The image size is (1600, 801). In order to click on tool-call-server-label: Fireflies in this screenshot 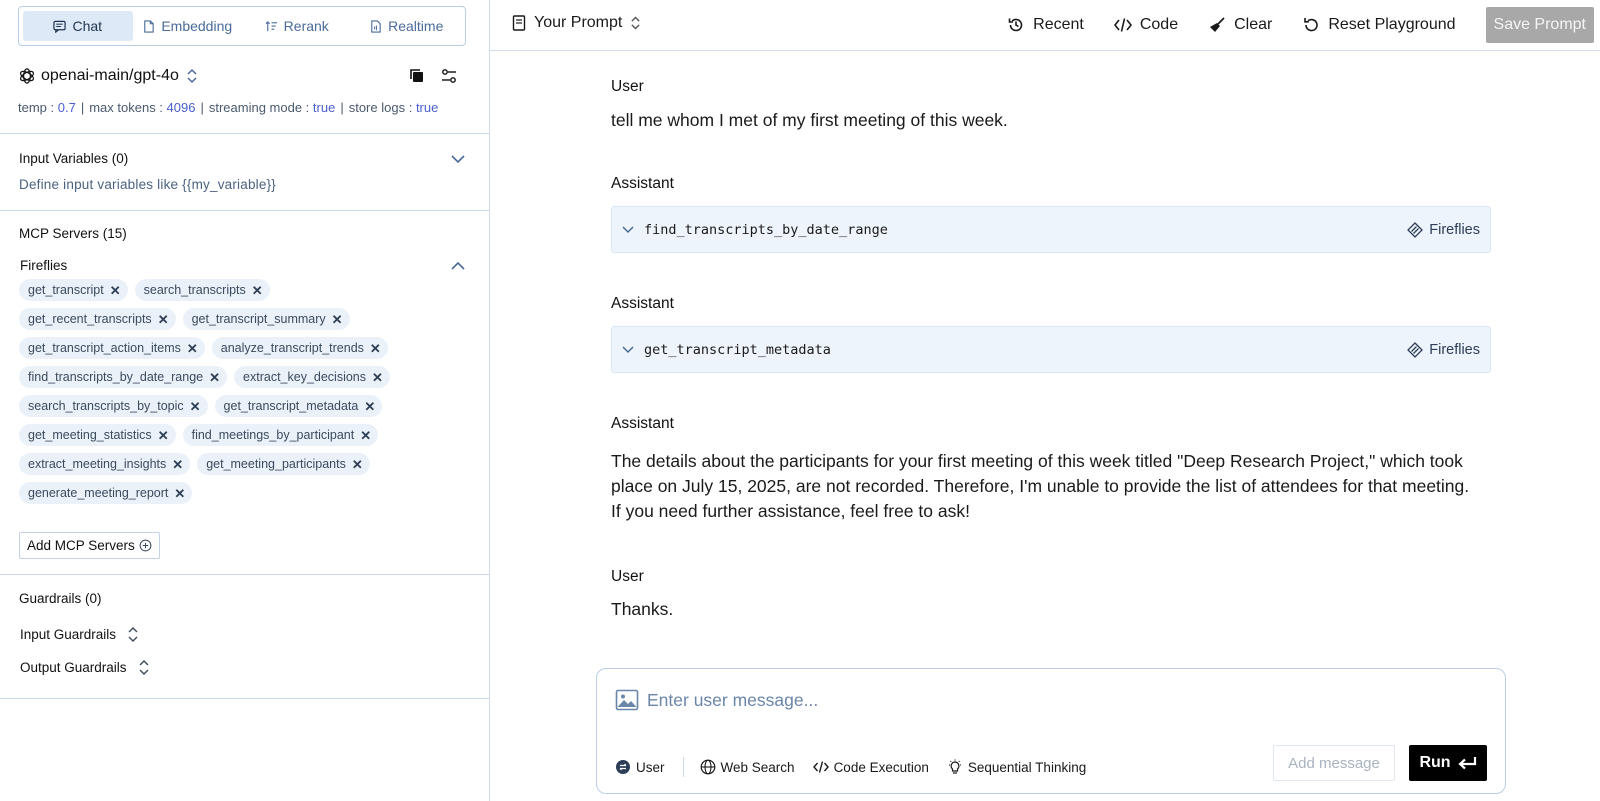, I will do `click(1454, 349)`.